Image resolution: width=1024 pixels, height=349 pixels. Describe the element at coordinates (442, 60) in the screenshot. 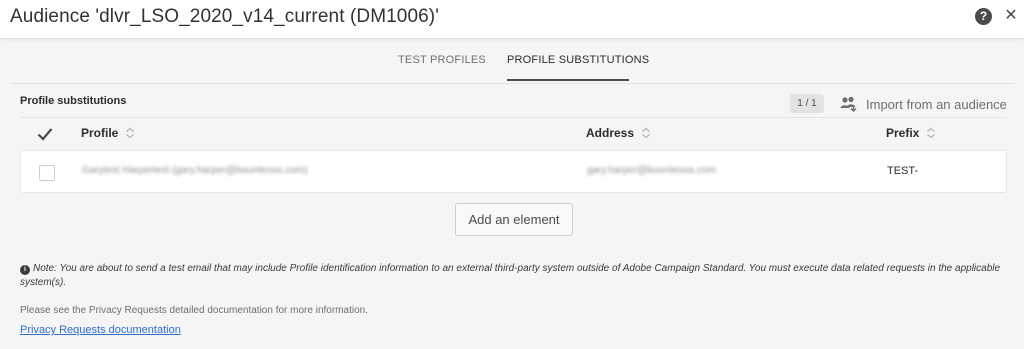

I see `tab-test-profiles: TEST PROFILES` at that location.